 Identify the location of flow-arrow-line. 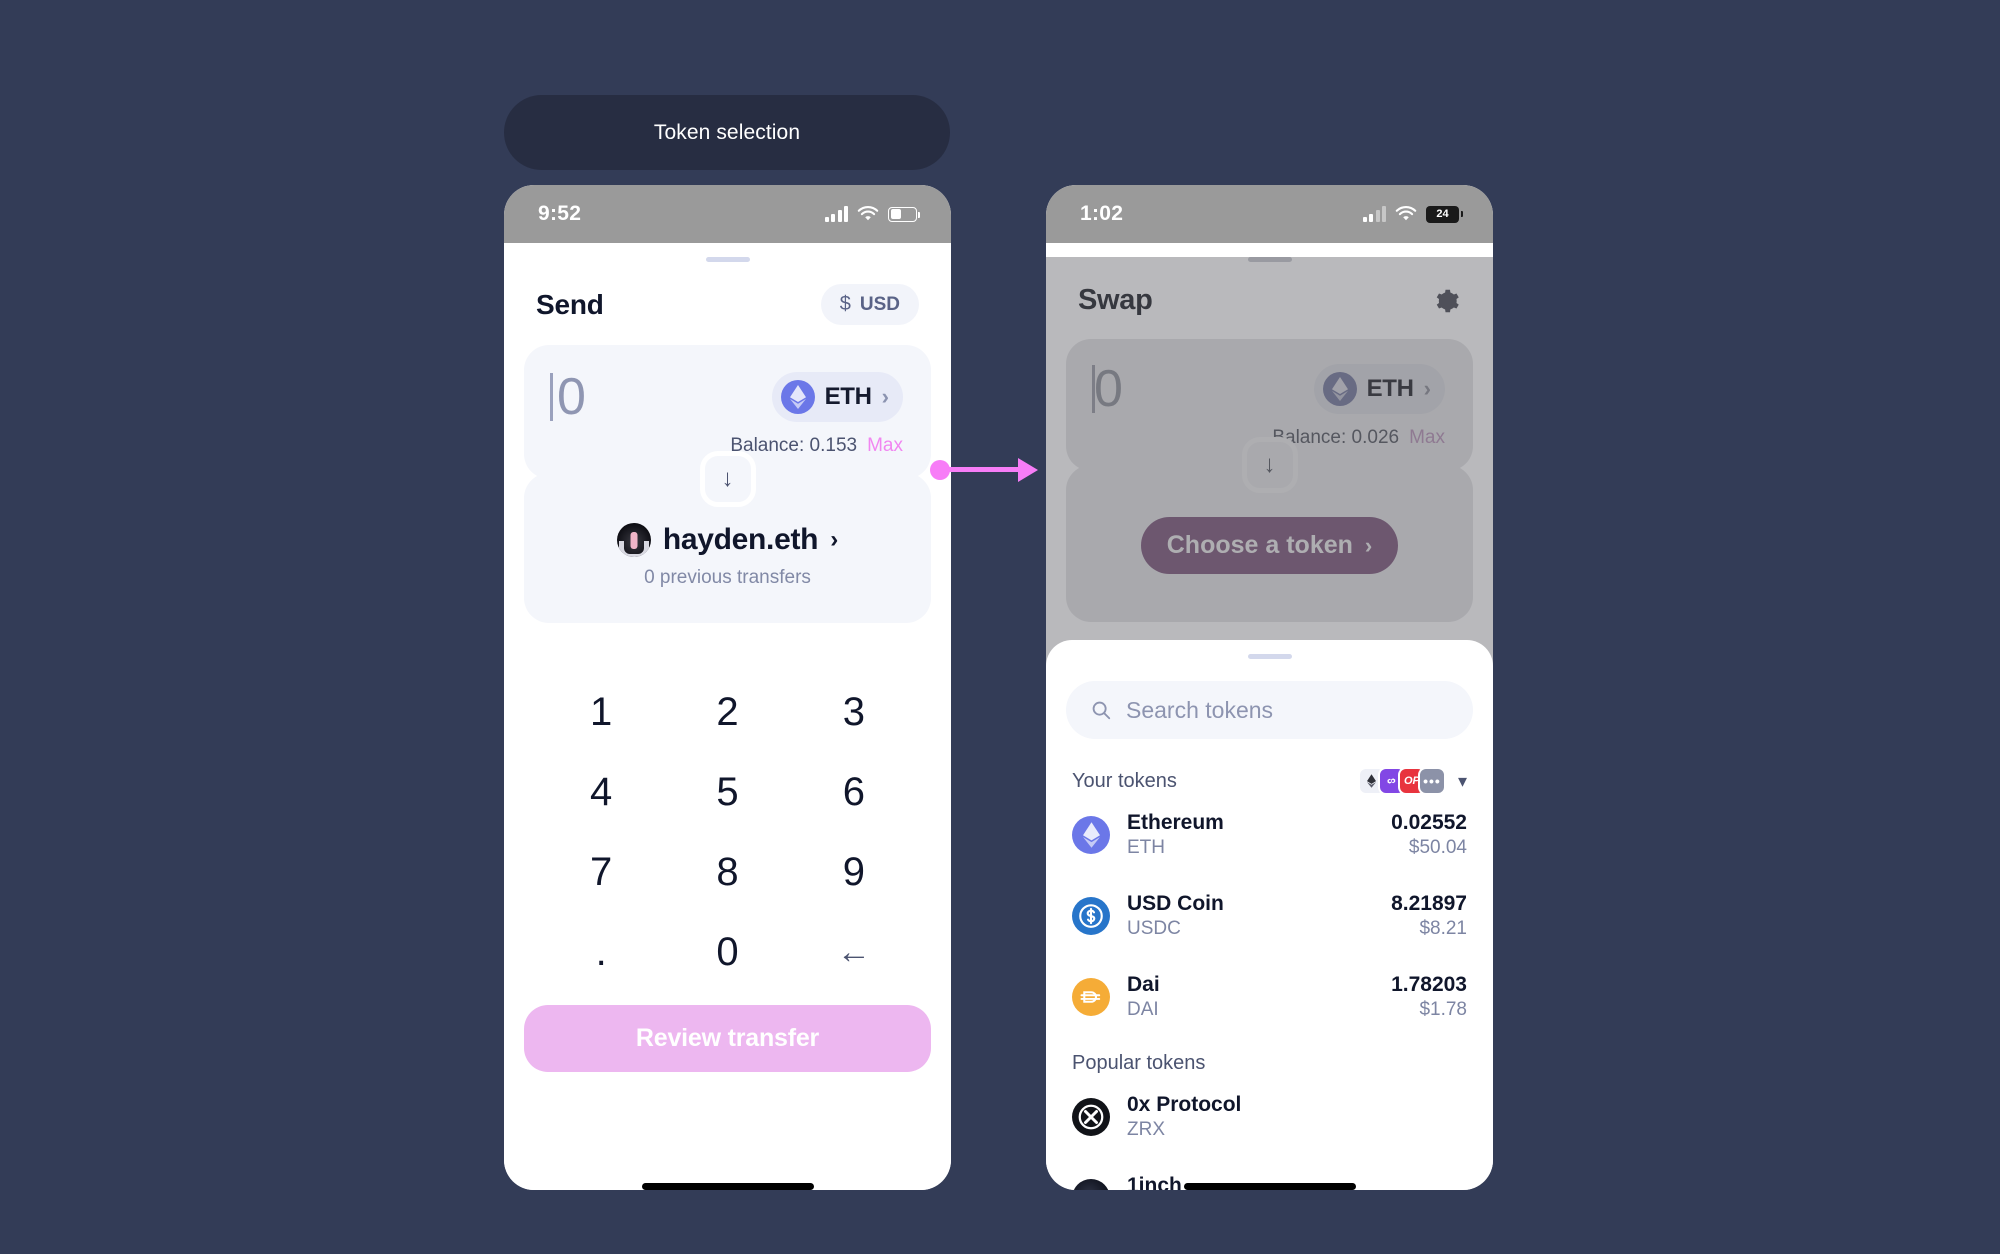
(984, 469).